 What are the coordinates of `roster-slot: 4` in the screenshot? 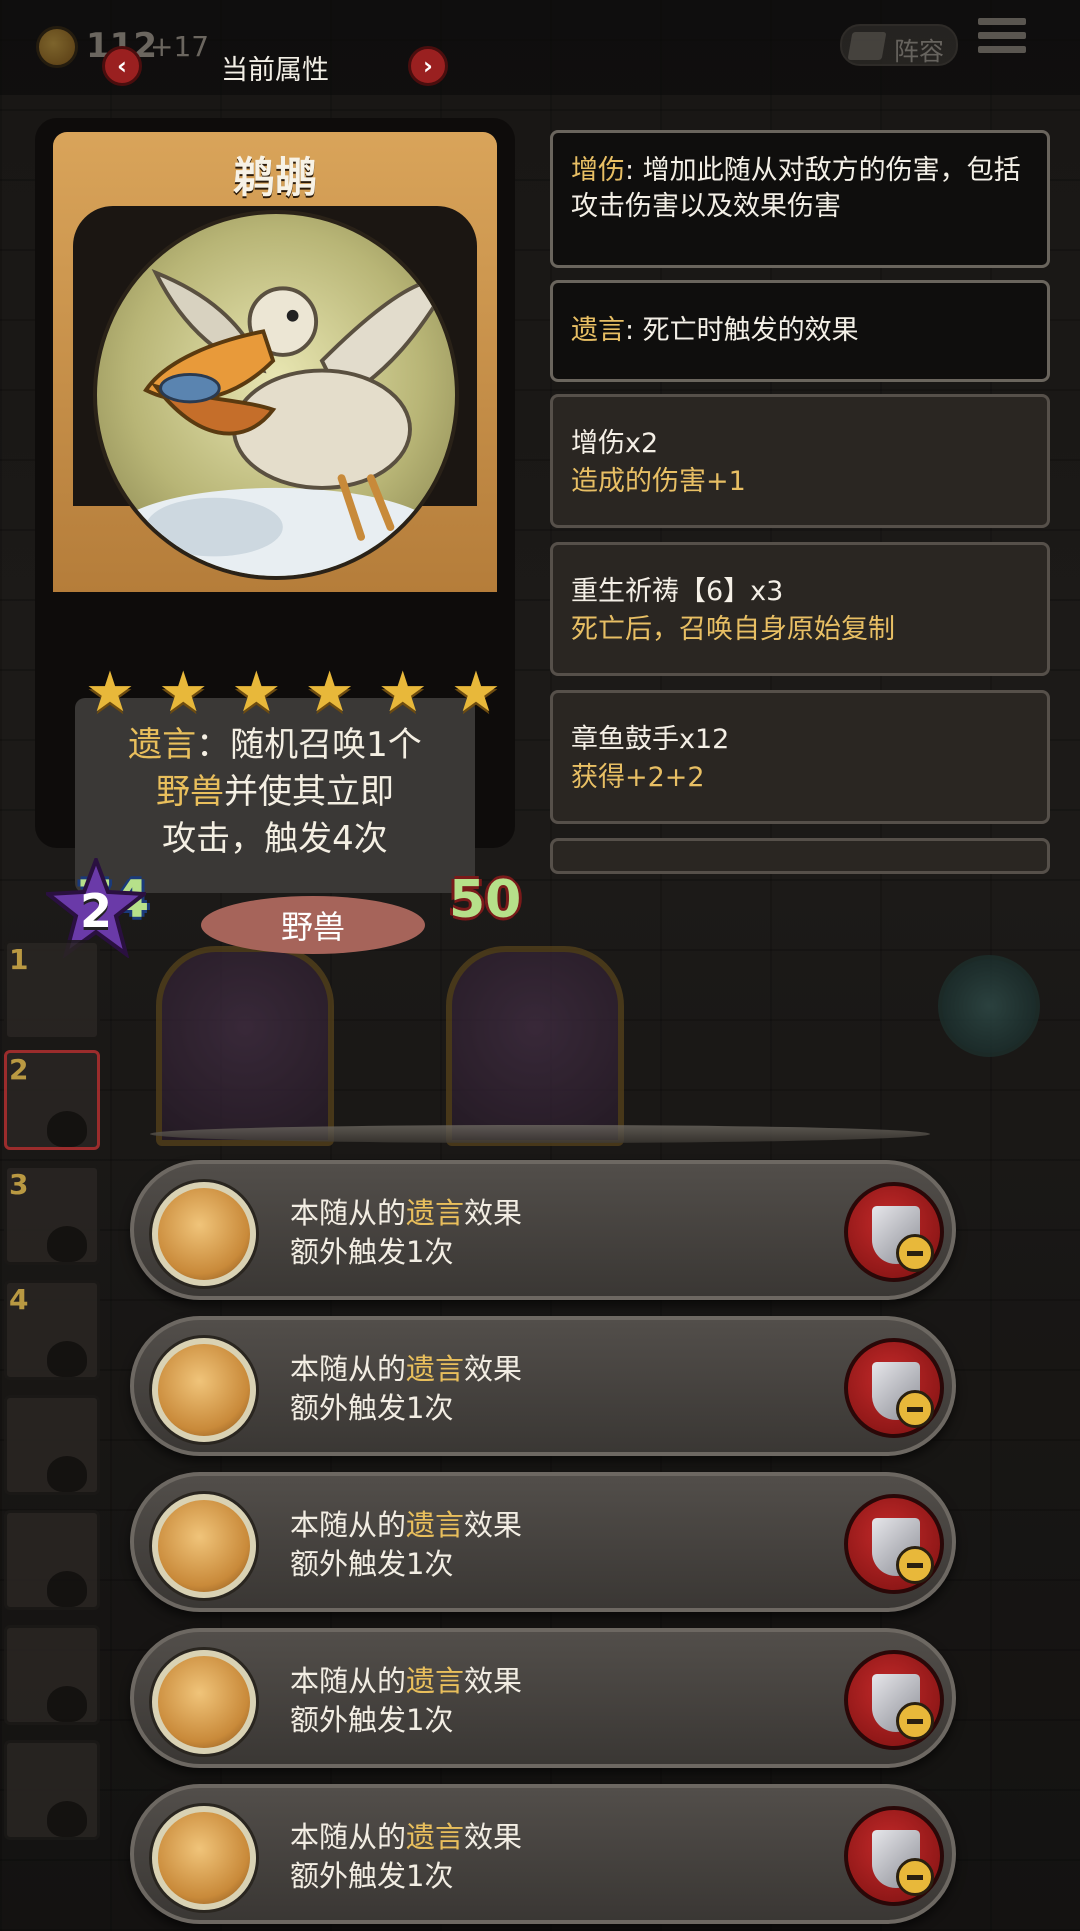 It's located at (52, 1330).